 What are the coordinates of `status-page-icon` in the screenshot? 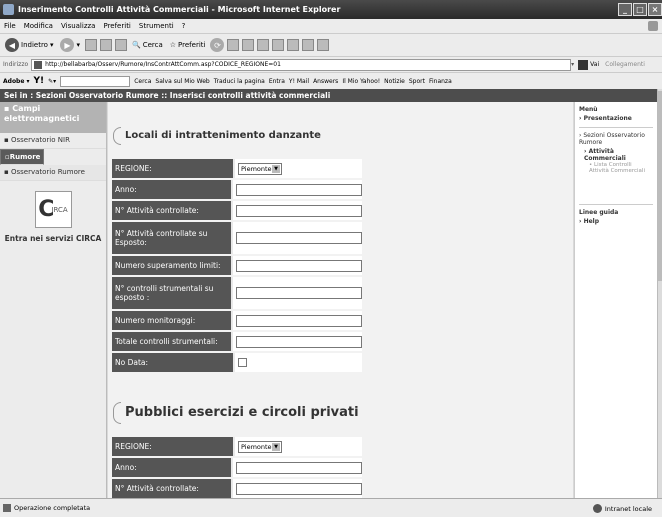 It's located at (7, 508).